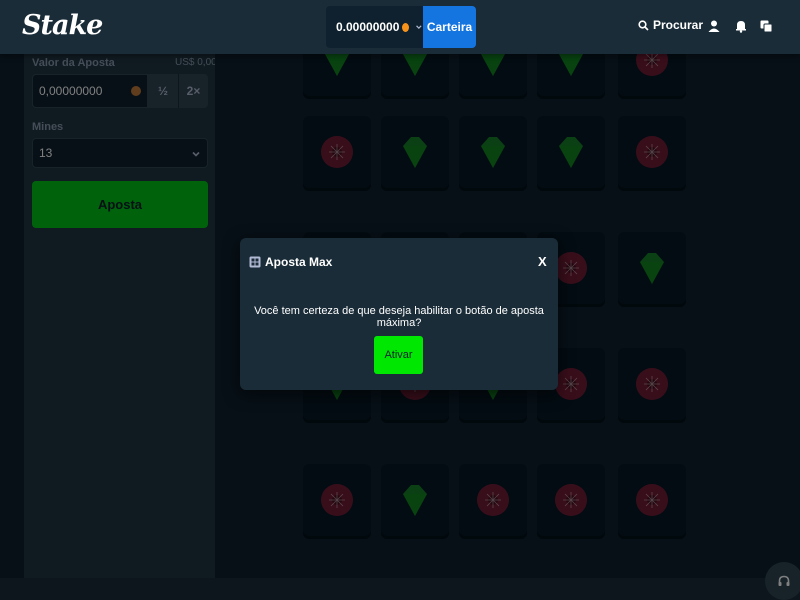 Image resolution: width=800 pixels, height=600 pixels. Describe the element at coordinates (406, 27) in the screenshot. I see `bitcoin-icon` at that location.